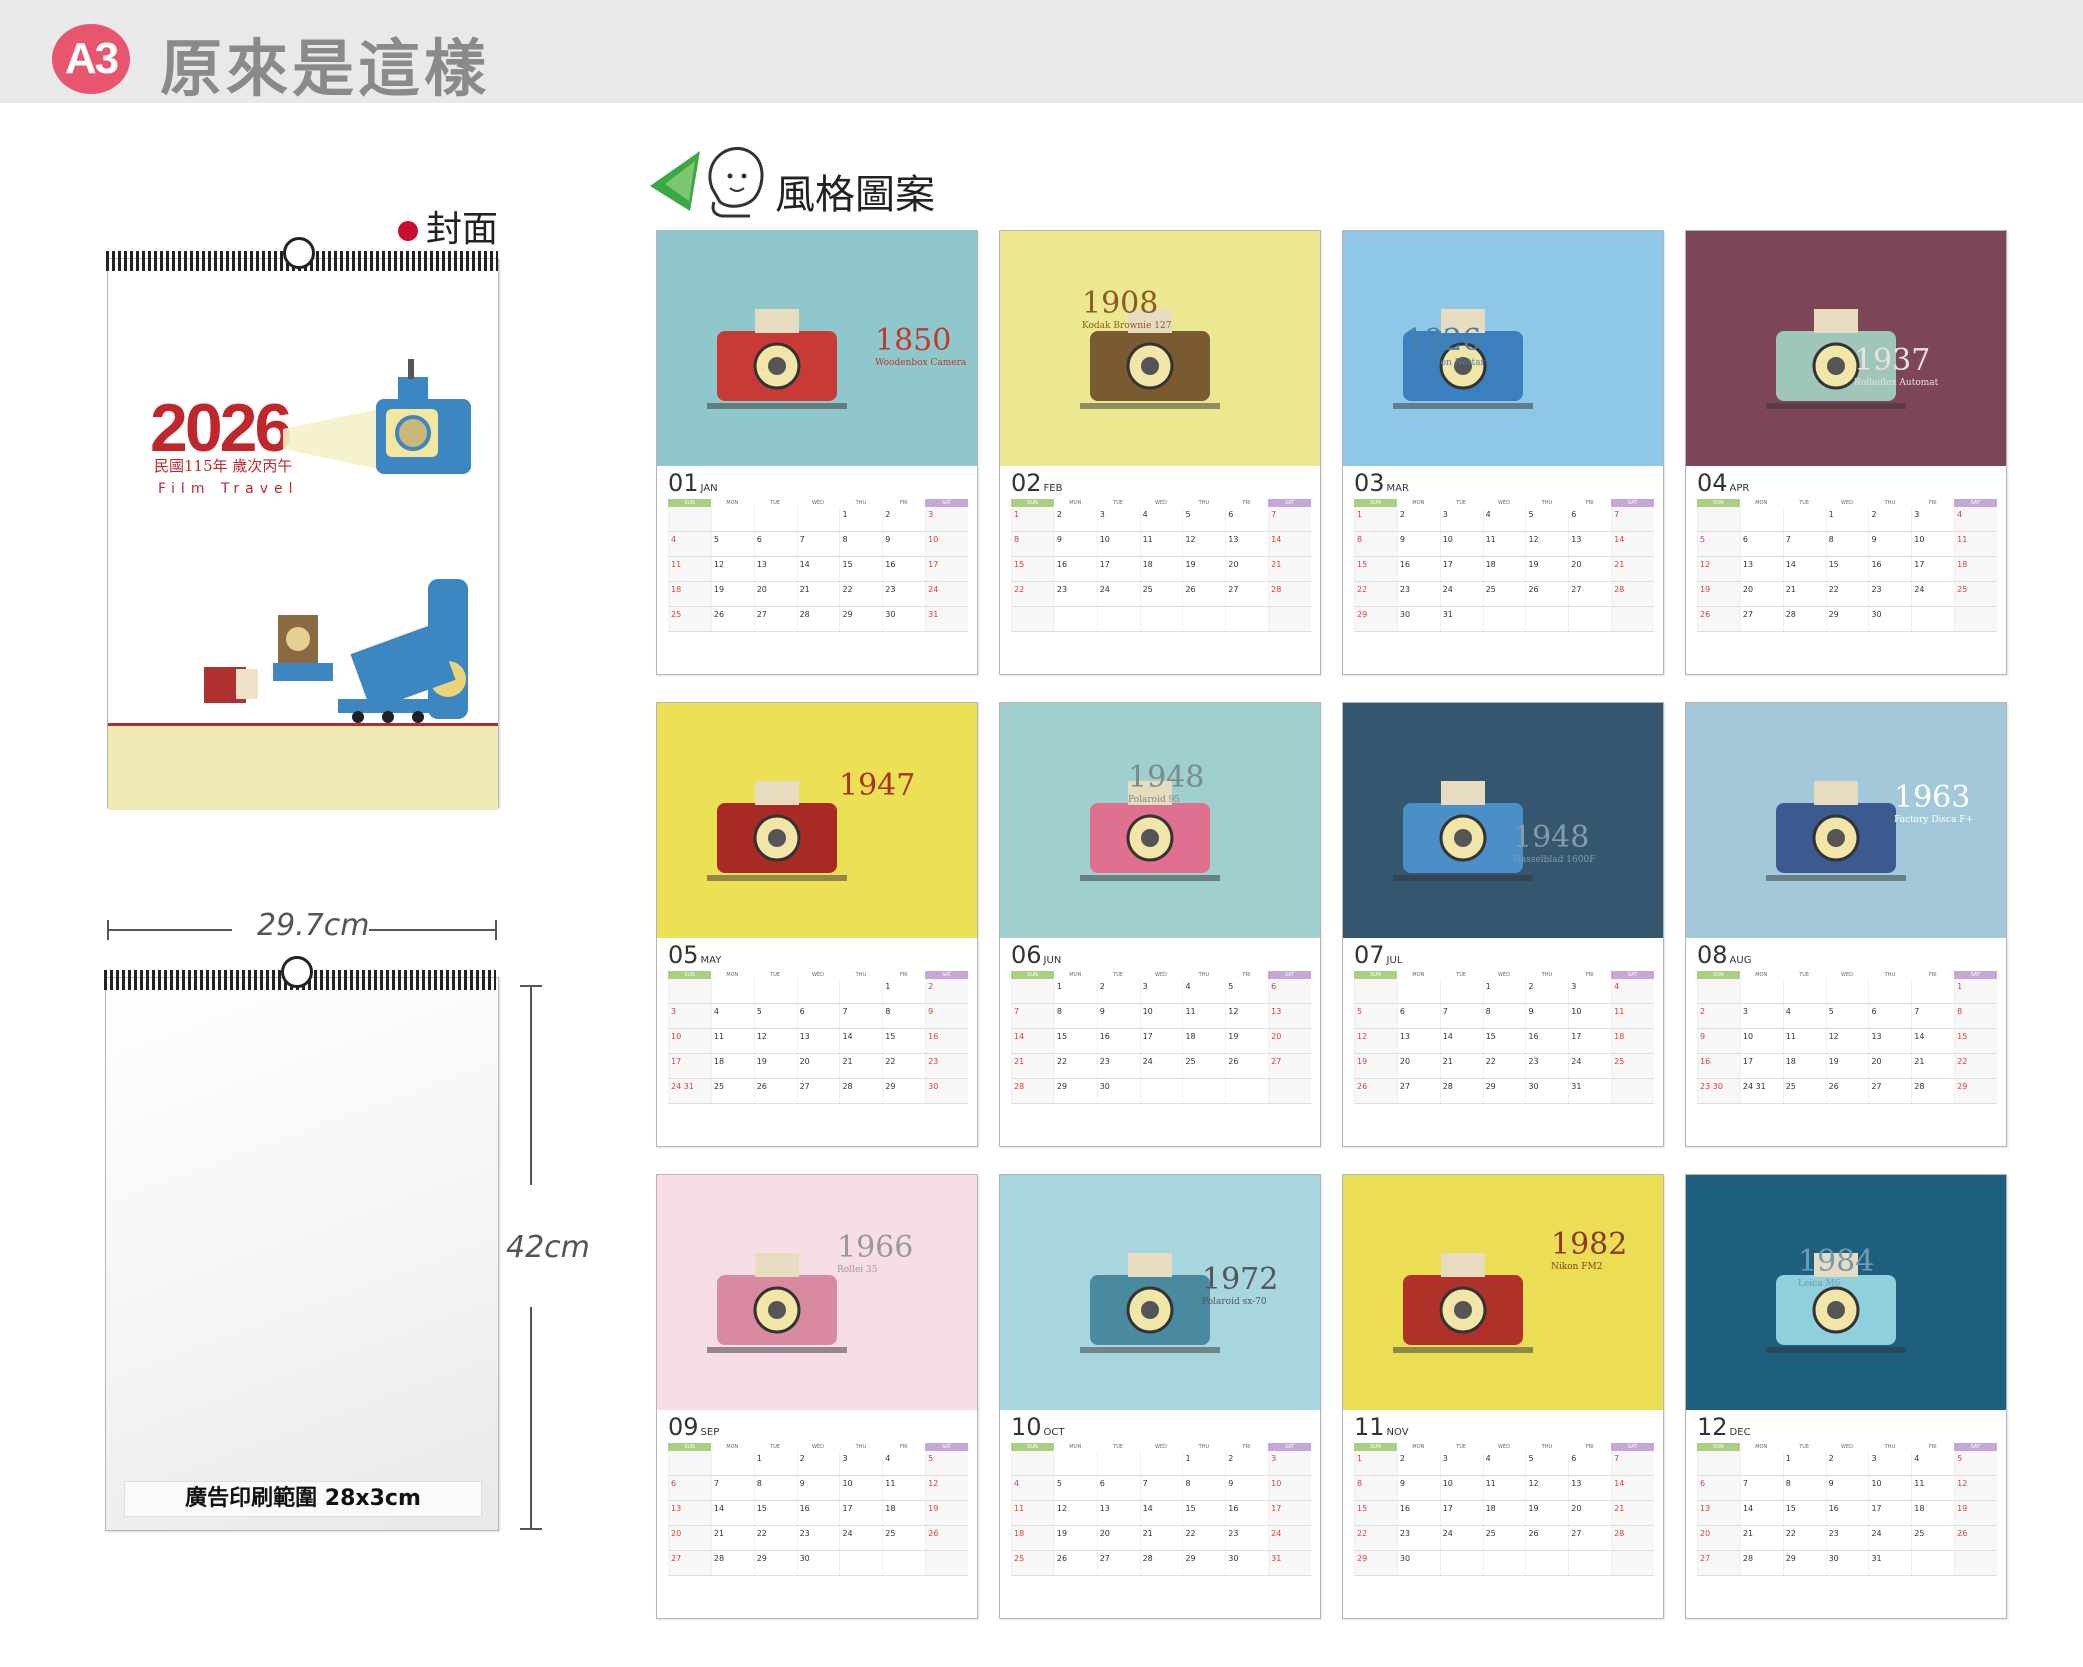 The height and width of the screenshot is (1667, 2083). Describe the element at coordinates (818, 1016) in the screenshot. I see `calendar-week-row: 3456789` at that location.